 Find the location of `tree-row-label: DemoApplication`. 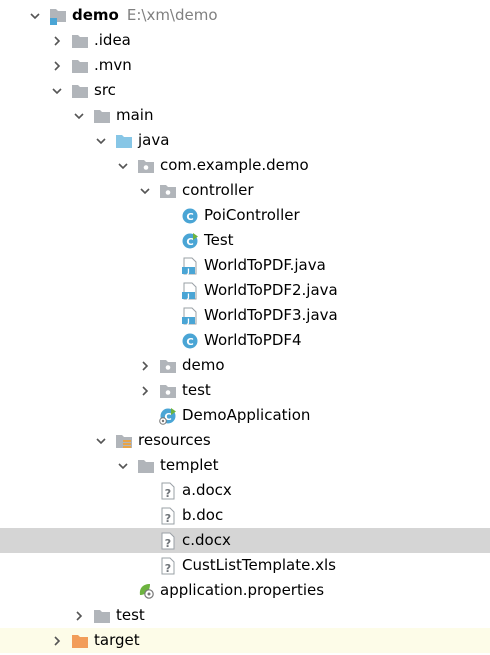

tree-row-label: DemoApplication is located at coordinates (246, 415).